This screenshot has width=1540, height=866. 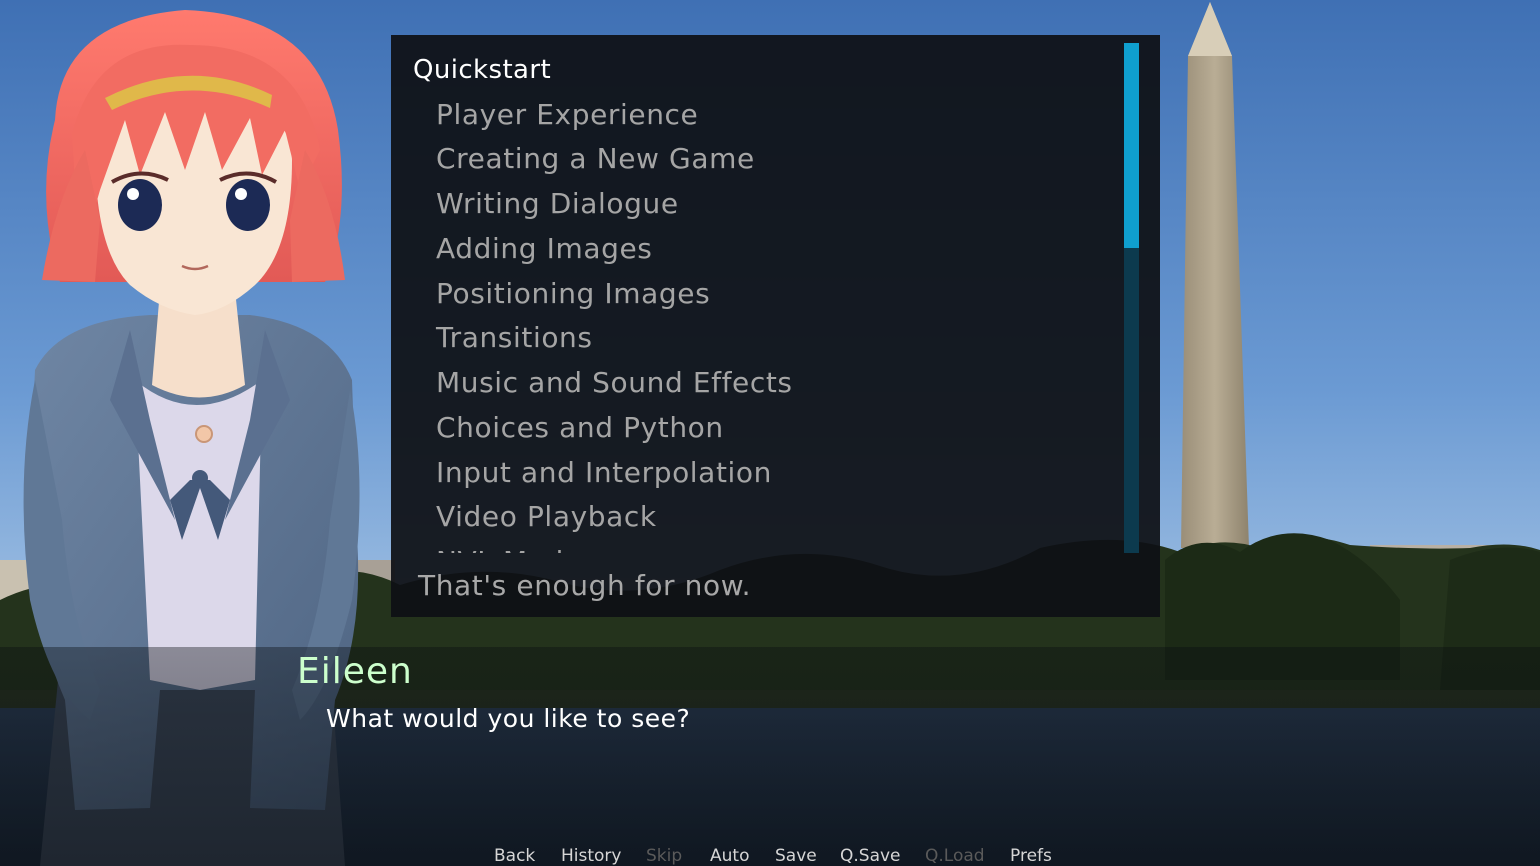 What do you see at coordinates (567, 114) in the screenshot?
I see `menu-item-player-experience: Player Experience` at bounding box center [567, 114].